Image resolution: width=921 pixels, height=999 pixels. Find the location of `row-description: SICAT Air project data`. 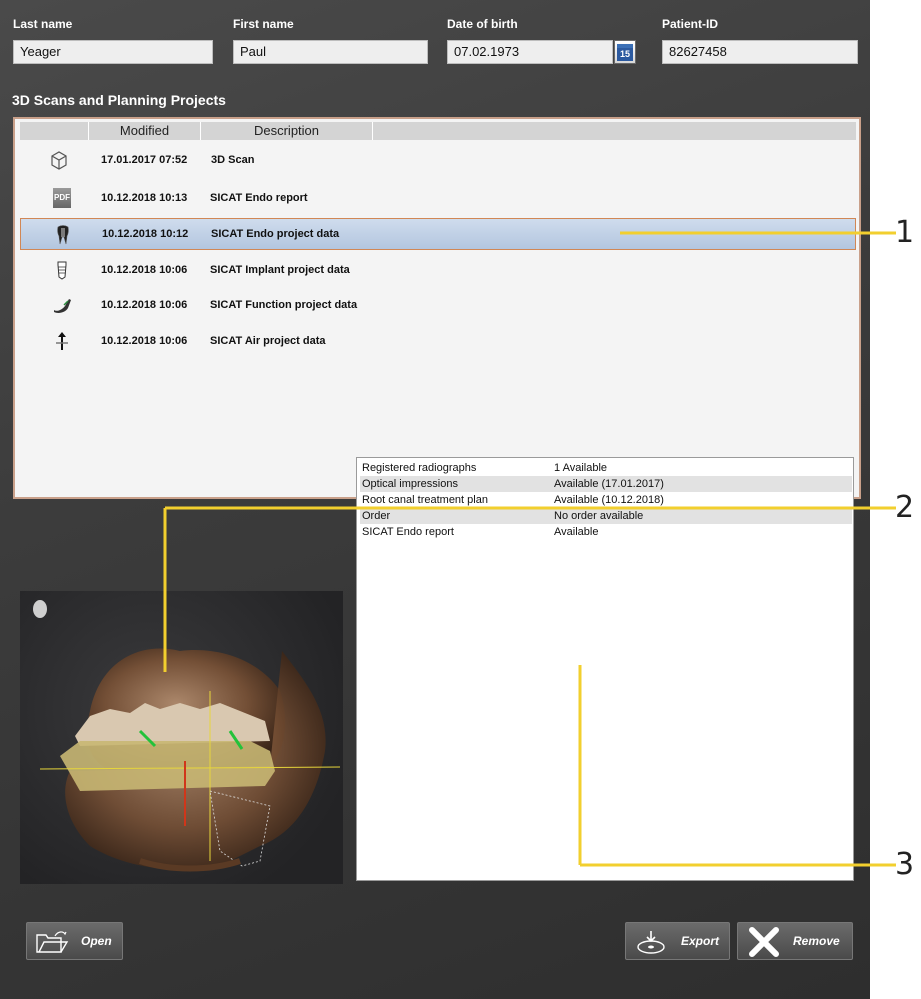

row-description: SICAT Air project data is located at coordinates (268, 341).